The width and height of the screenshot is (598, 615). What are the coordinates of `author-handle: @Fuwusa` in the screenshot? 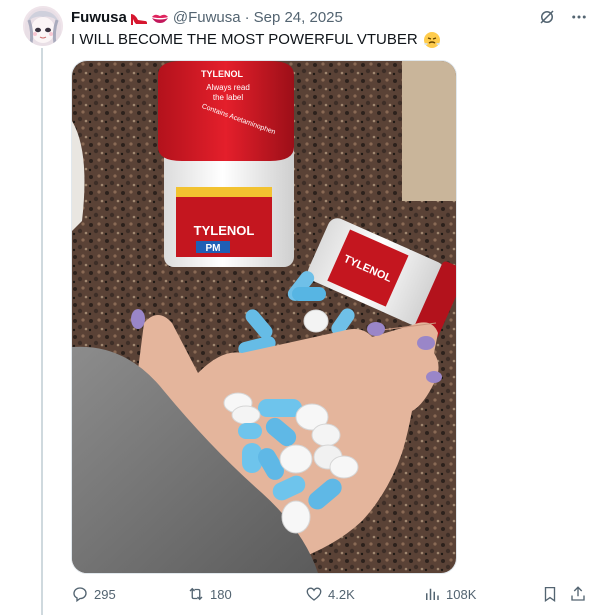 It's located at (207, 18).